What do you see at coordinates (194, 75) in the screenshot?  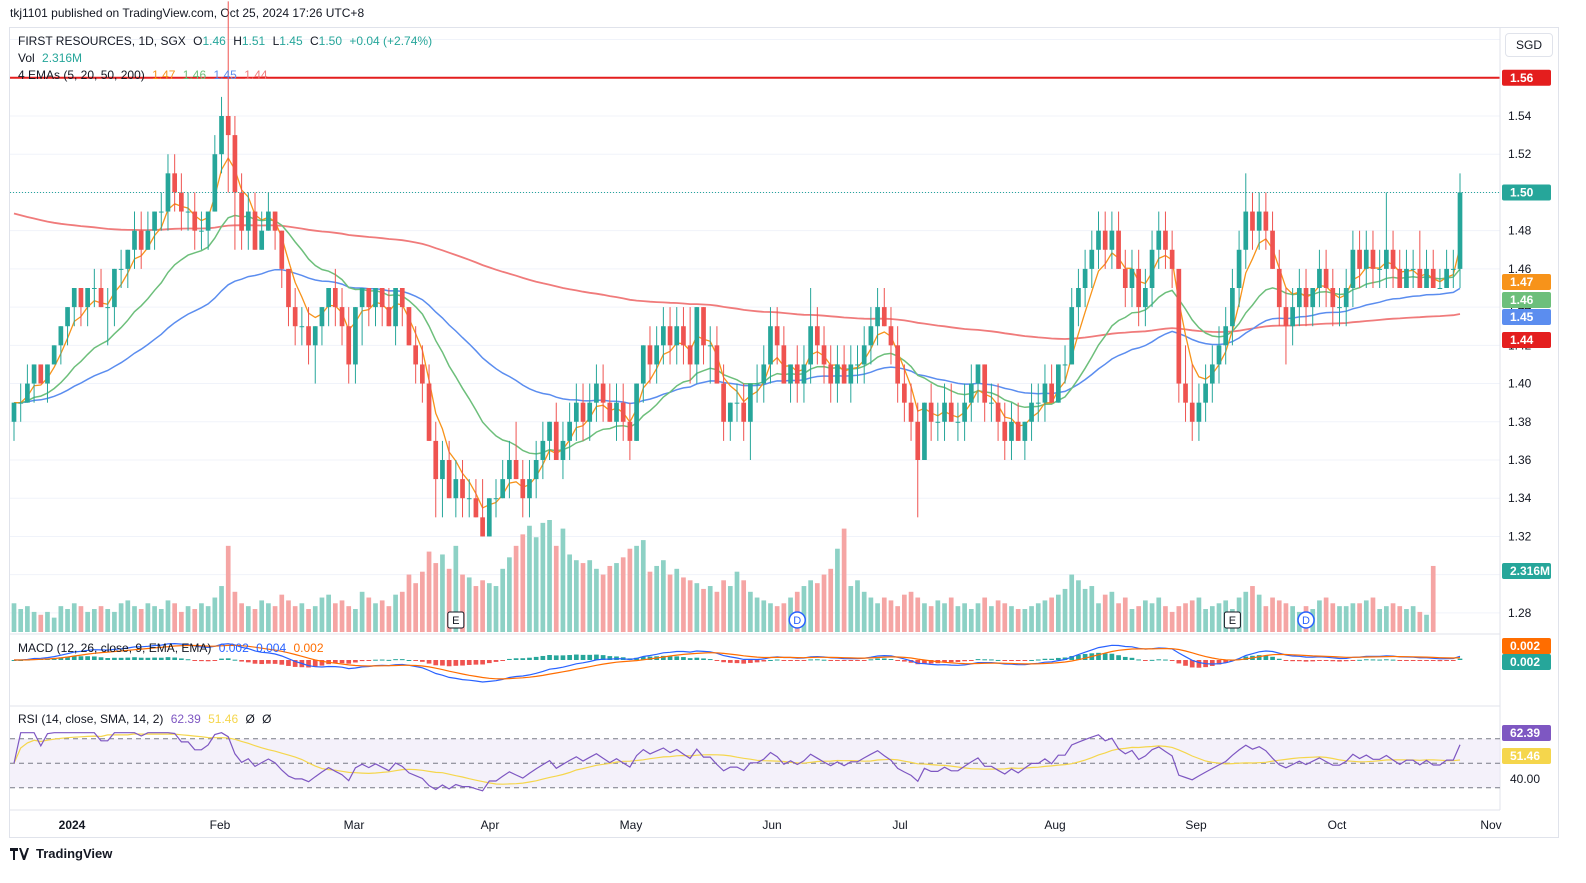 I see `ema20-value: 1.46` at bounding box center [194, 75].